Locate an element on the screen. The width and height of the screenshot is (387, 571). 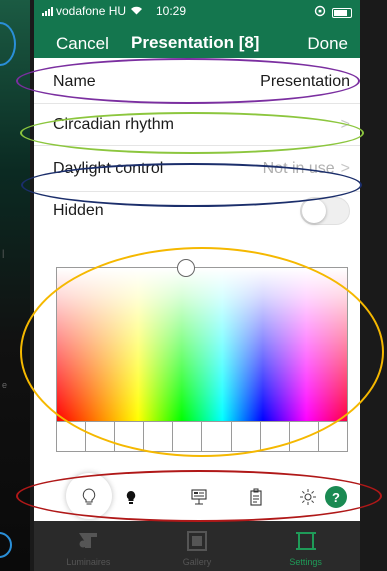
edge-mark: e is located at coordinates (5, 385).